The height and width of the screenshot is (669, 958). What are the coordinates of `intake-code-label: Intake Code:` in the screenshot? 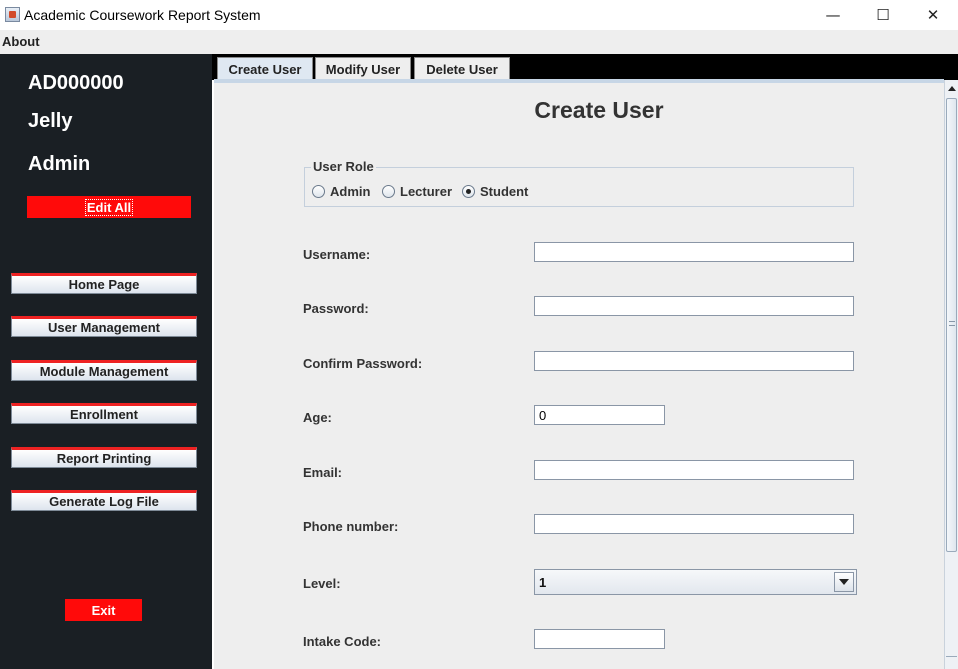 It's located at (342, 641).